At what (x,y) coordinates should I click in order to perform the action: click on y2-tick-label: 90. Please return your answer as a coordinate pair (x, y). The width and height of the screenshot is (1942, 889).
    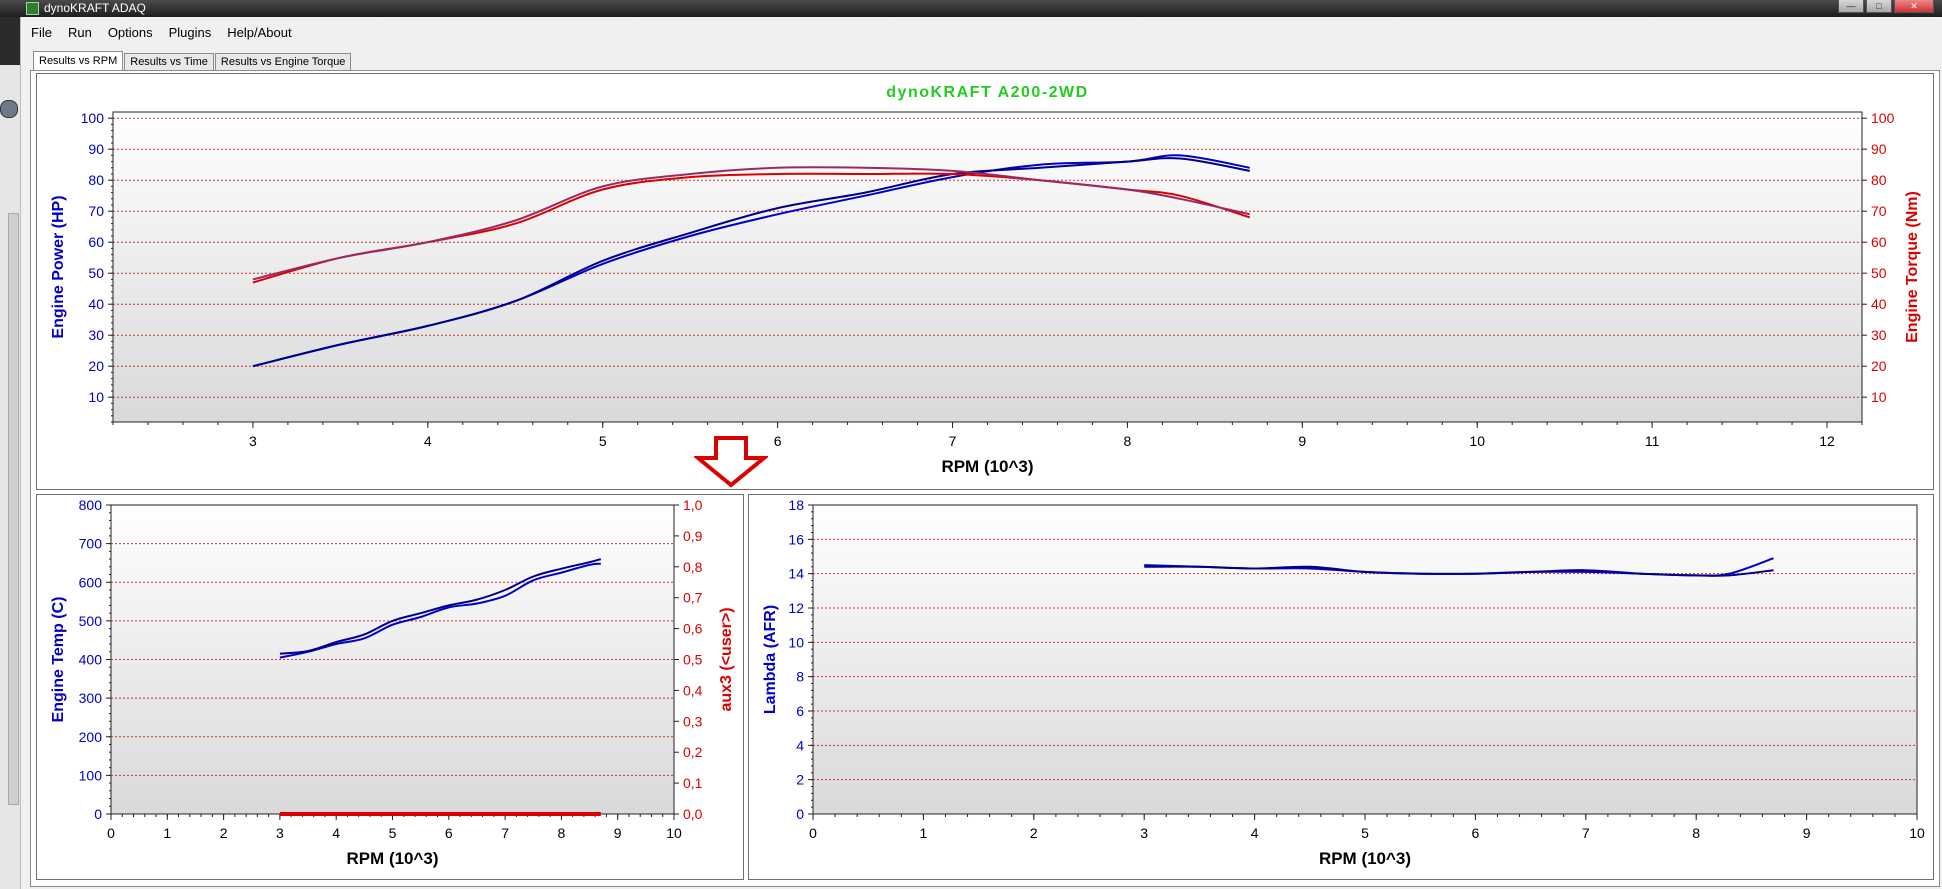
    Looking at the image, I should click on (1879, 149).